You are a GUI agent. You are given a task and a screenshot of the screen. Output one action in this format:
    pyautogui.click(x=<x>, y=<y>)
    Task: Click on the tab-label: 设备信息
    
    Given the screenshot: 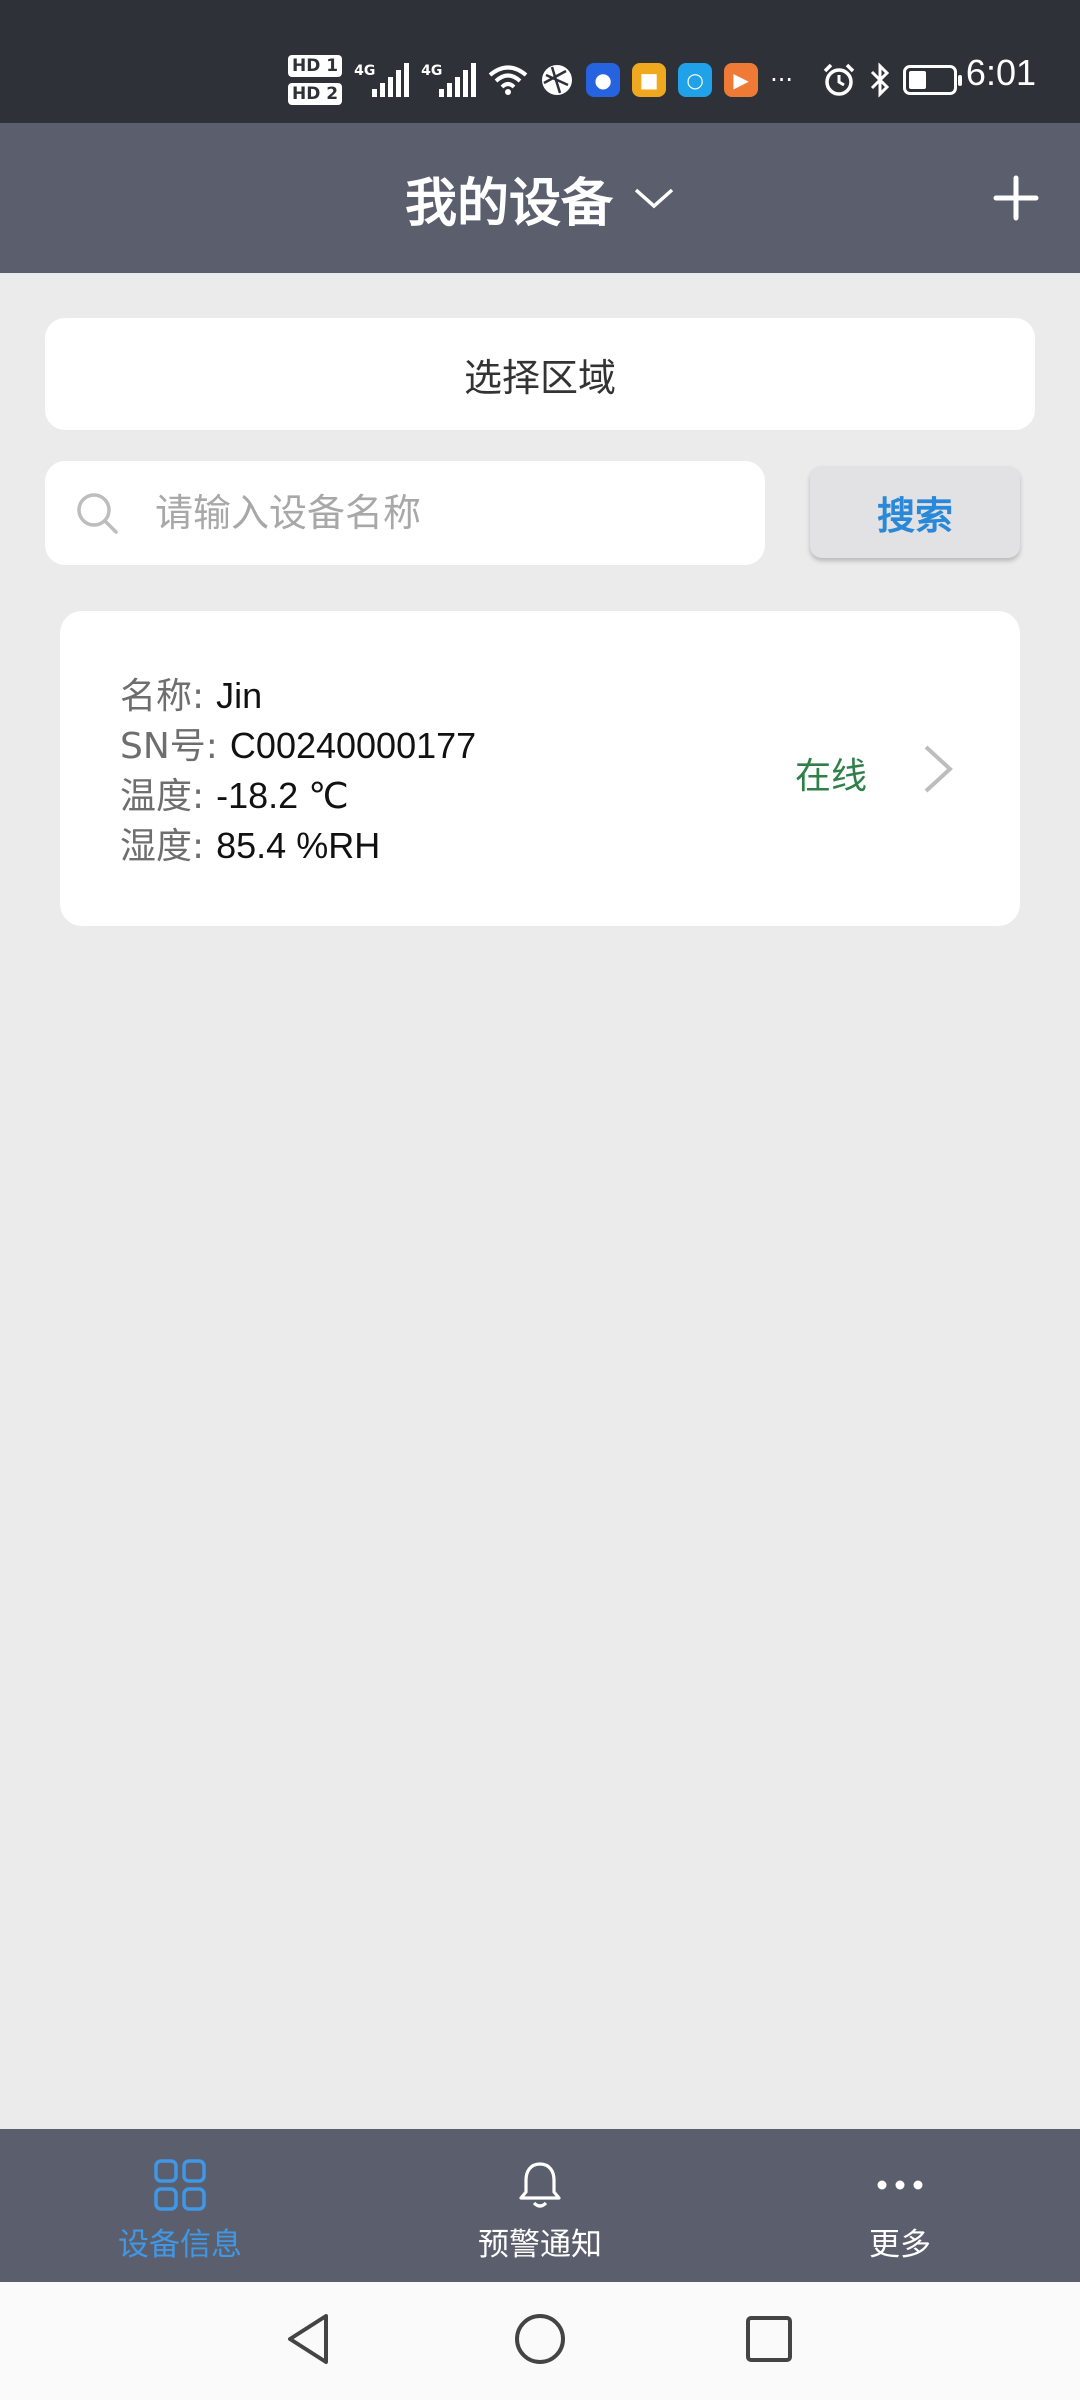 What is the action you would take?
    pyautogui.click(x=180, y=2245)
    